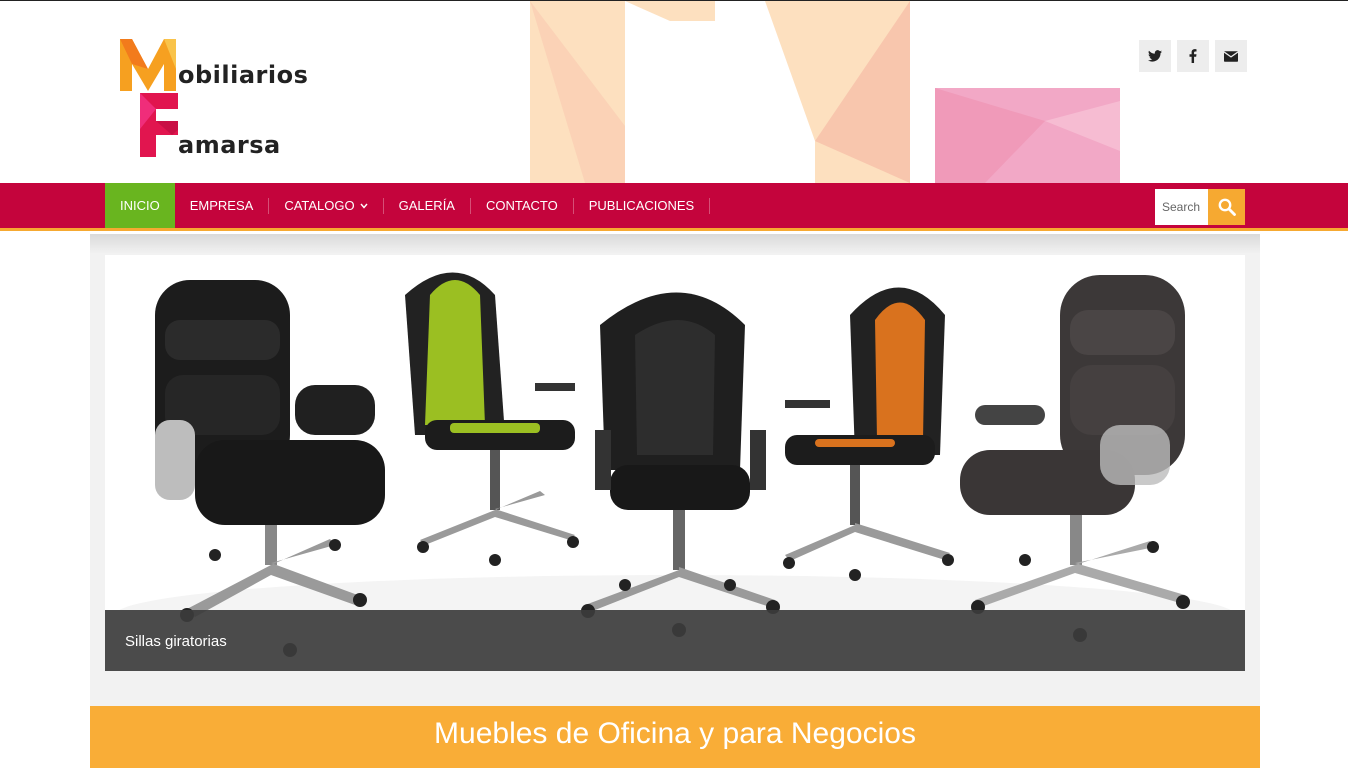  I want to click on slider-caption: Sillas giratorias, so click(675, 640).